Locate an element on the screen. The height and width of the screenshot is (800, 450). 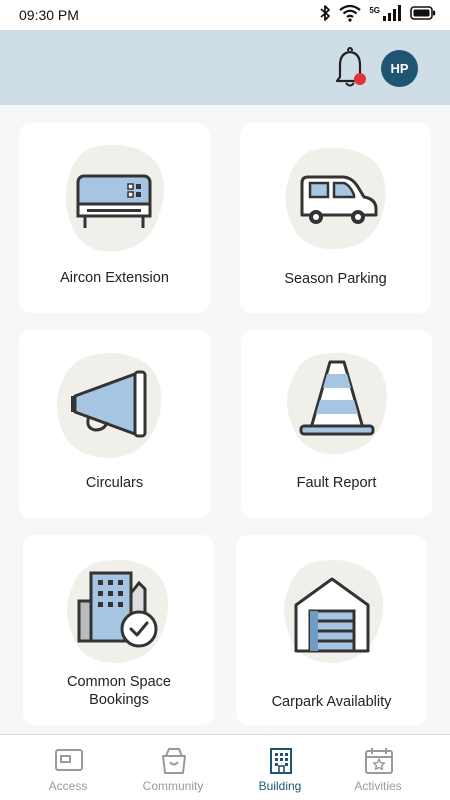
tile-label: Aircon Extension is located at coordinates (114, 278).